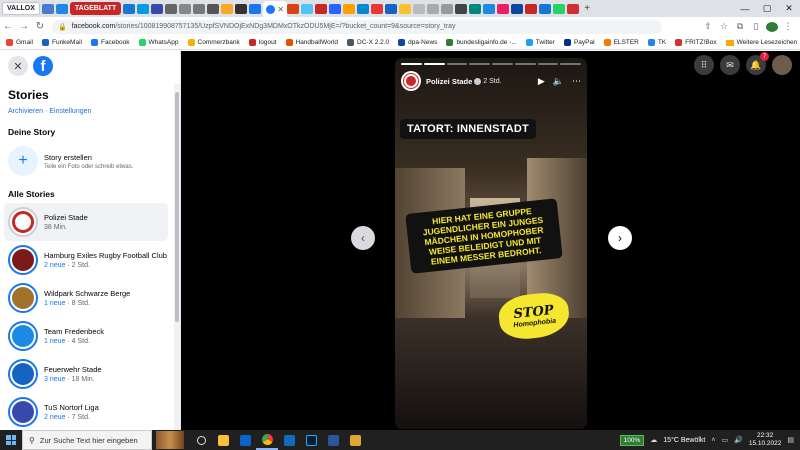 Image resolution: width=800 pixels, height=450 pixels. I want to click on bookmark-item: HandballWorld, so click(311, 42).